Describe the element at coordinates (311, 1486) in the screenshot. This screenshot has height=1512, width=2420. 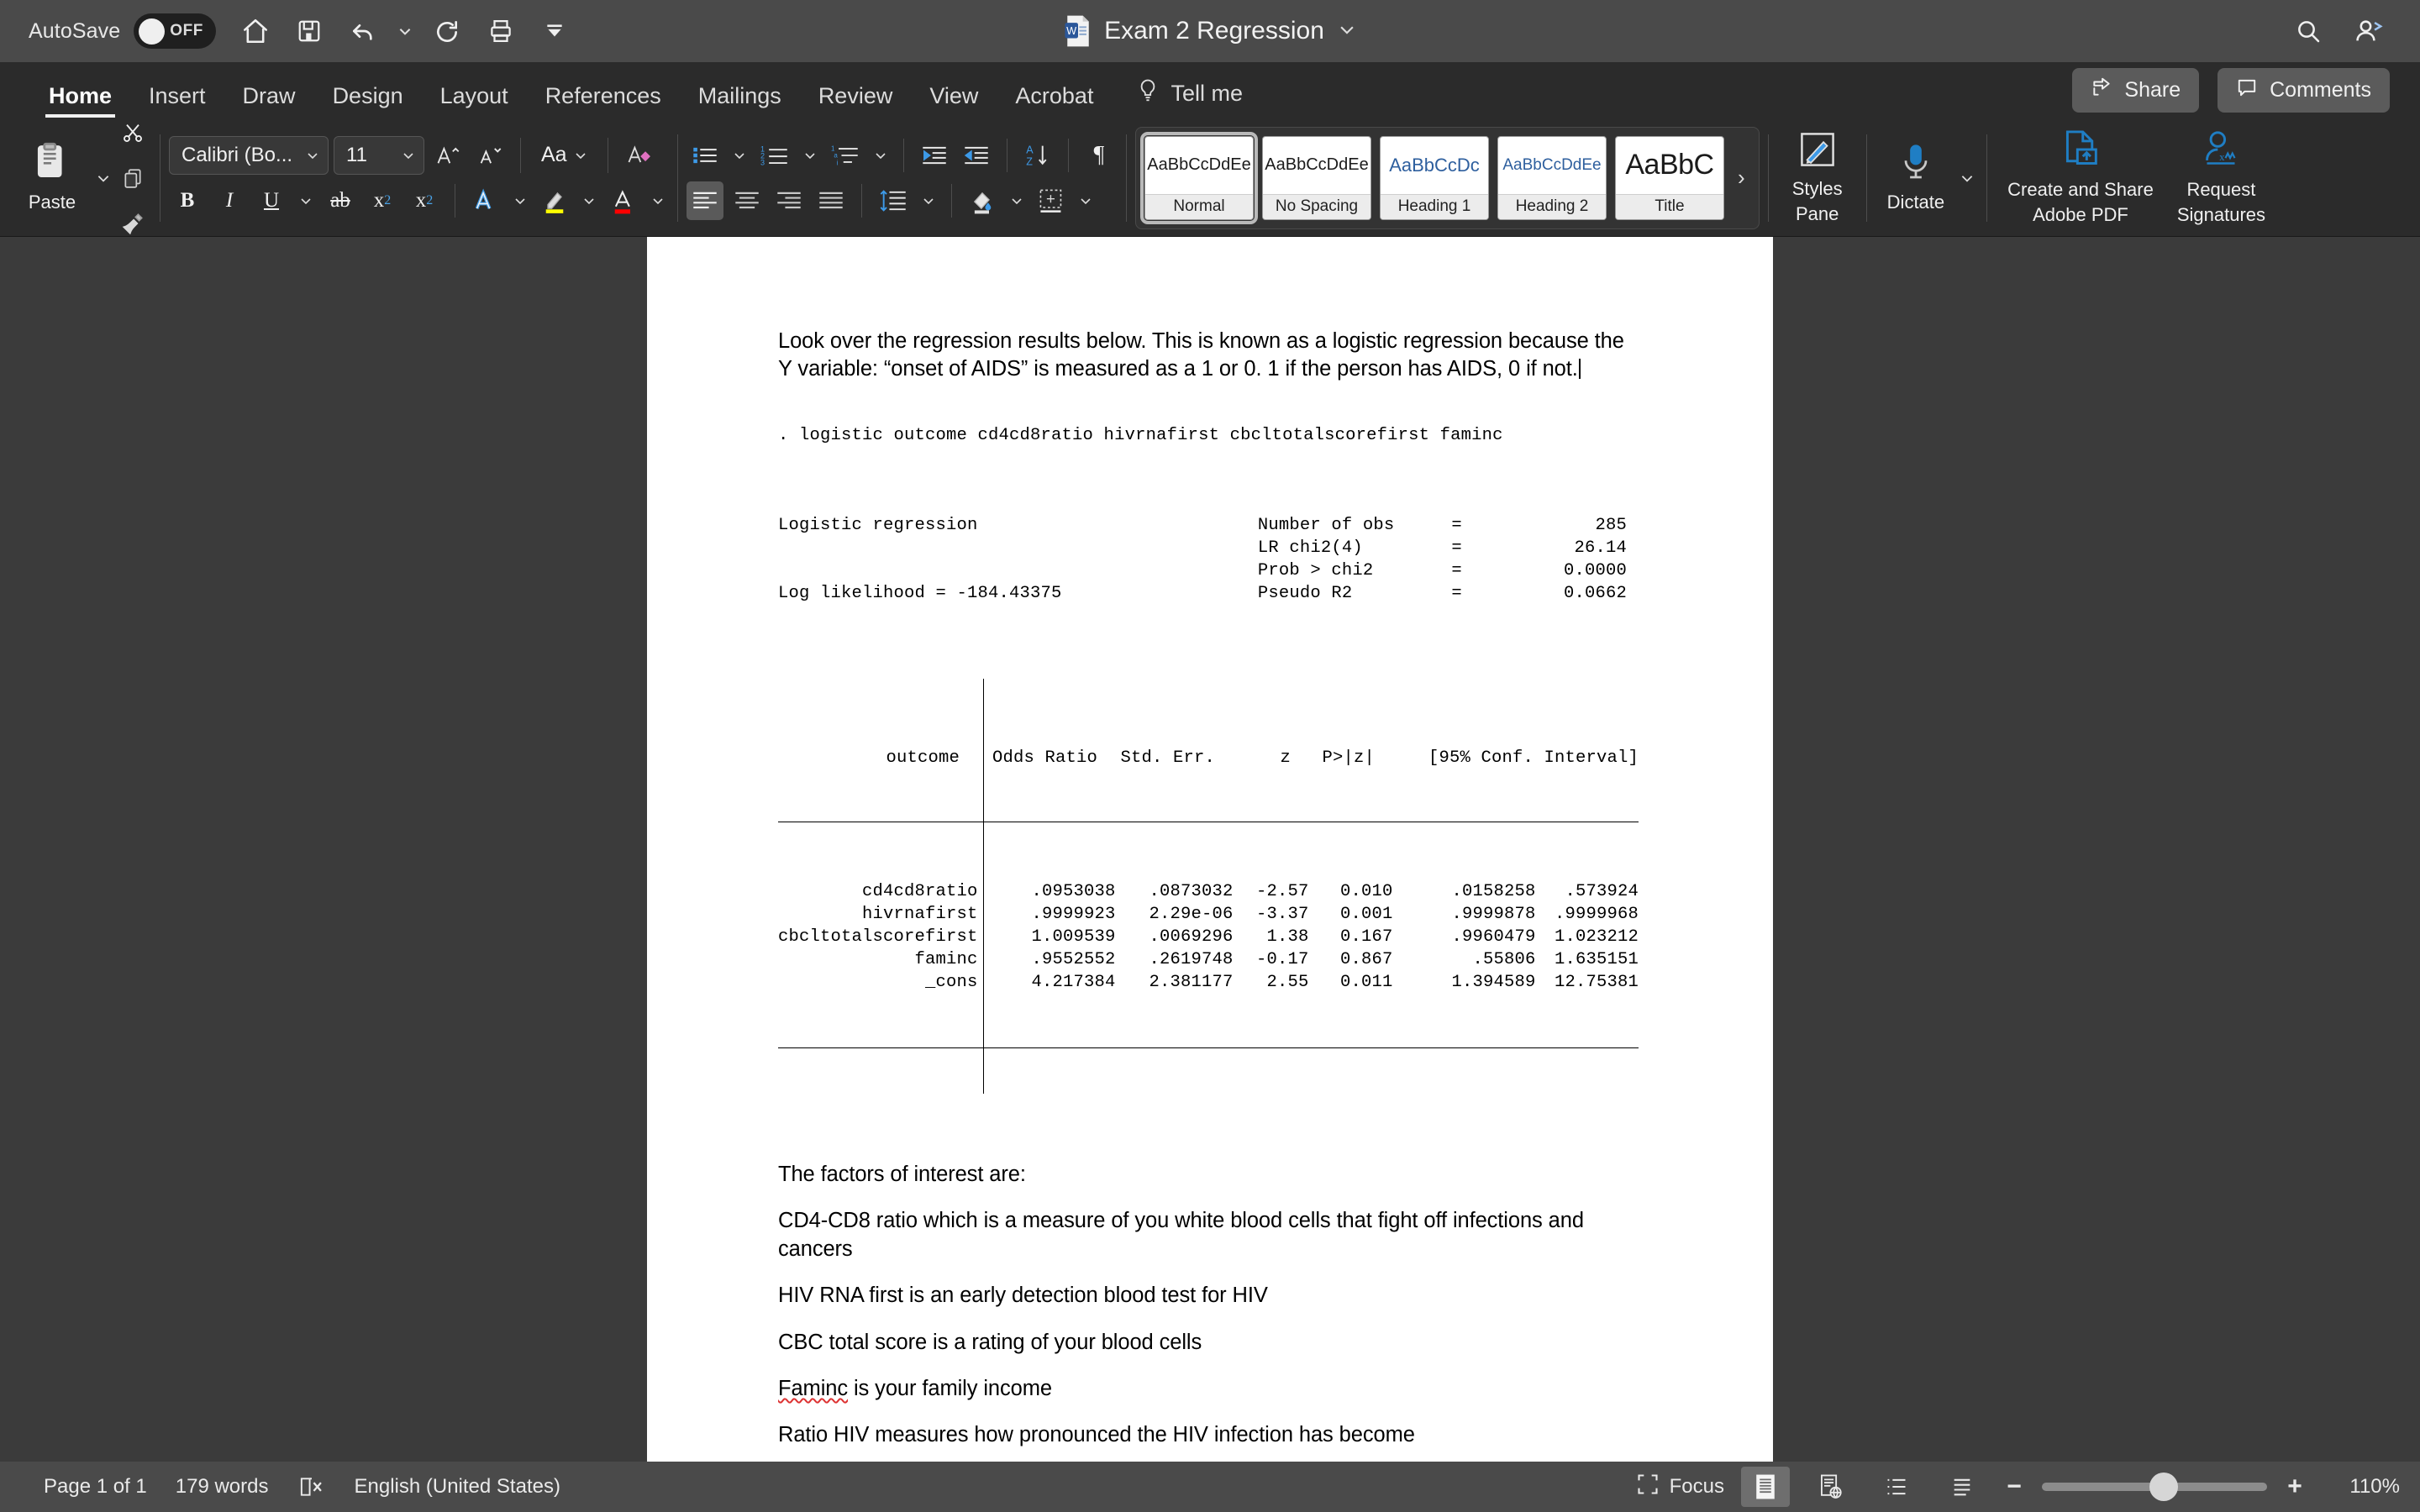
I see `proofing-errors-icon` at that location.